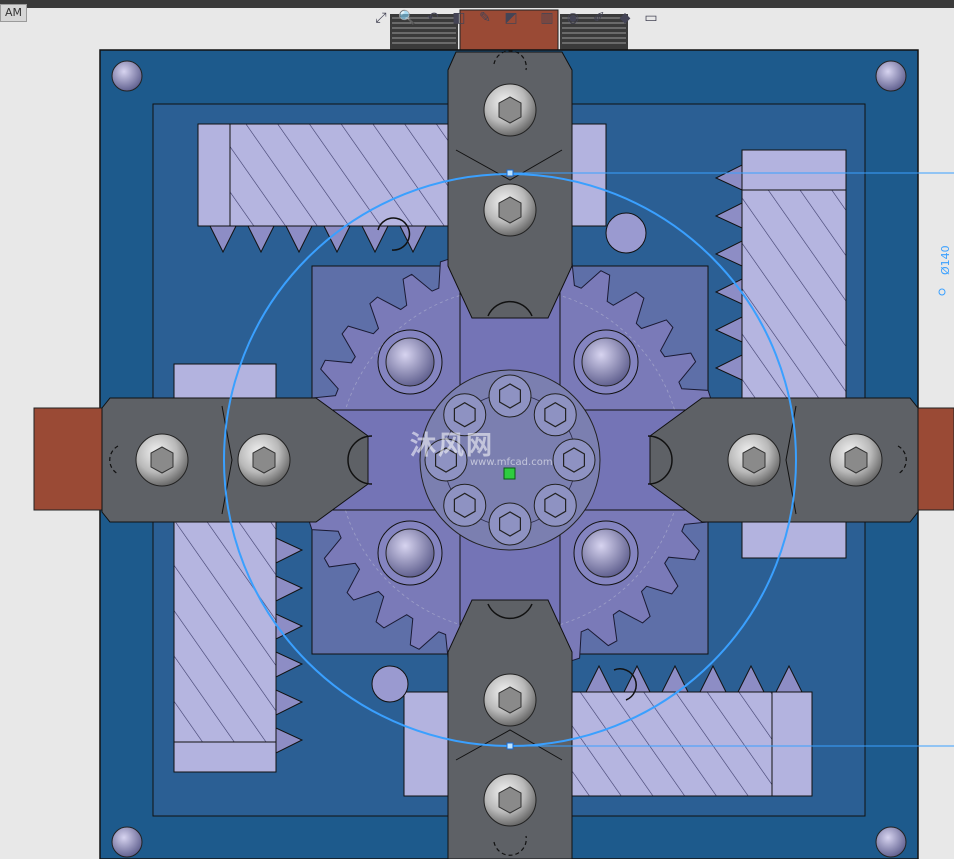  What do you see at coordinates (410, 553) in the screenshot?
I see `gear-screw-bl` at bounding box center [410, 553].